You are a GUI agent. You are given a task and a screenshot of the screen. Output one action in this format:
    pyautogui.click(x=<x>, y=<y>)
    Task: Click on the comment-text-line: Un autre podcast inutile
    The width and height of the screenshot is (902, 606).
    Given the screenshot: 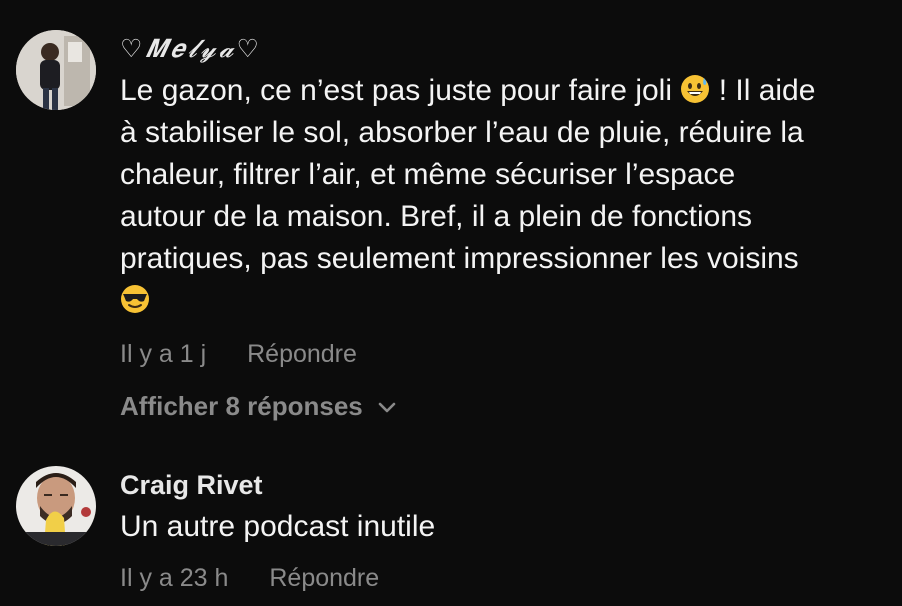 What is the action you would take?
    pyautogui.click(x=278, y=526)
    